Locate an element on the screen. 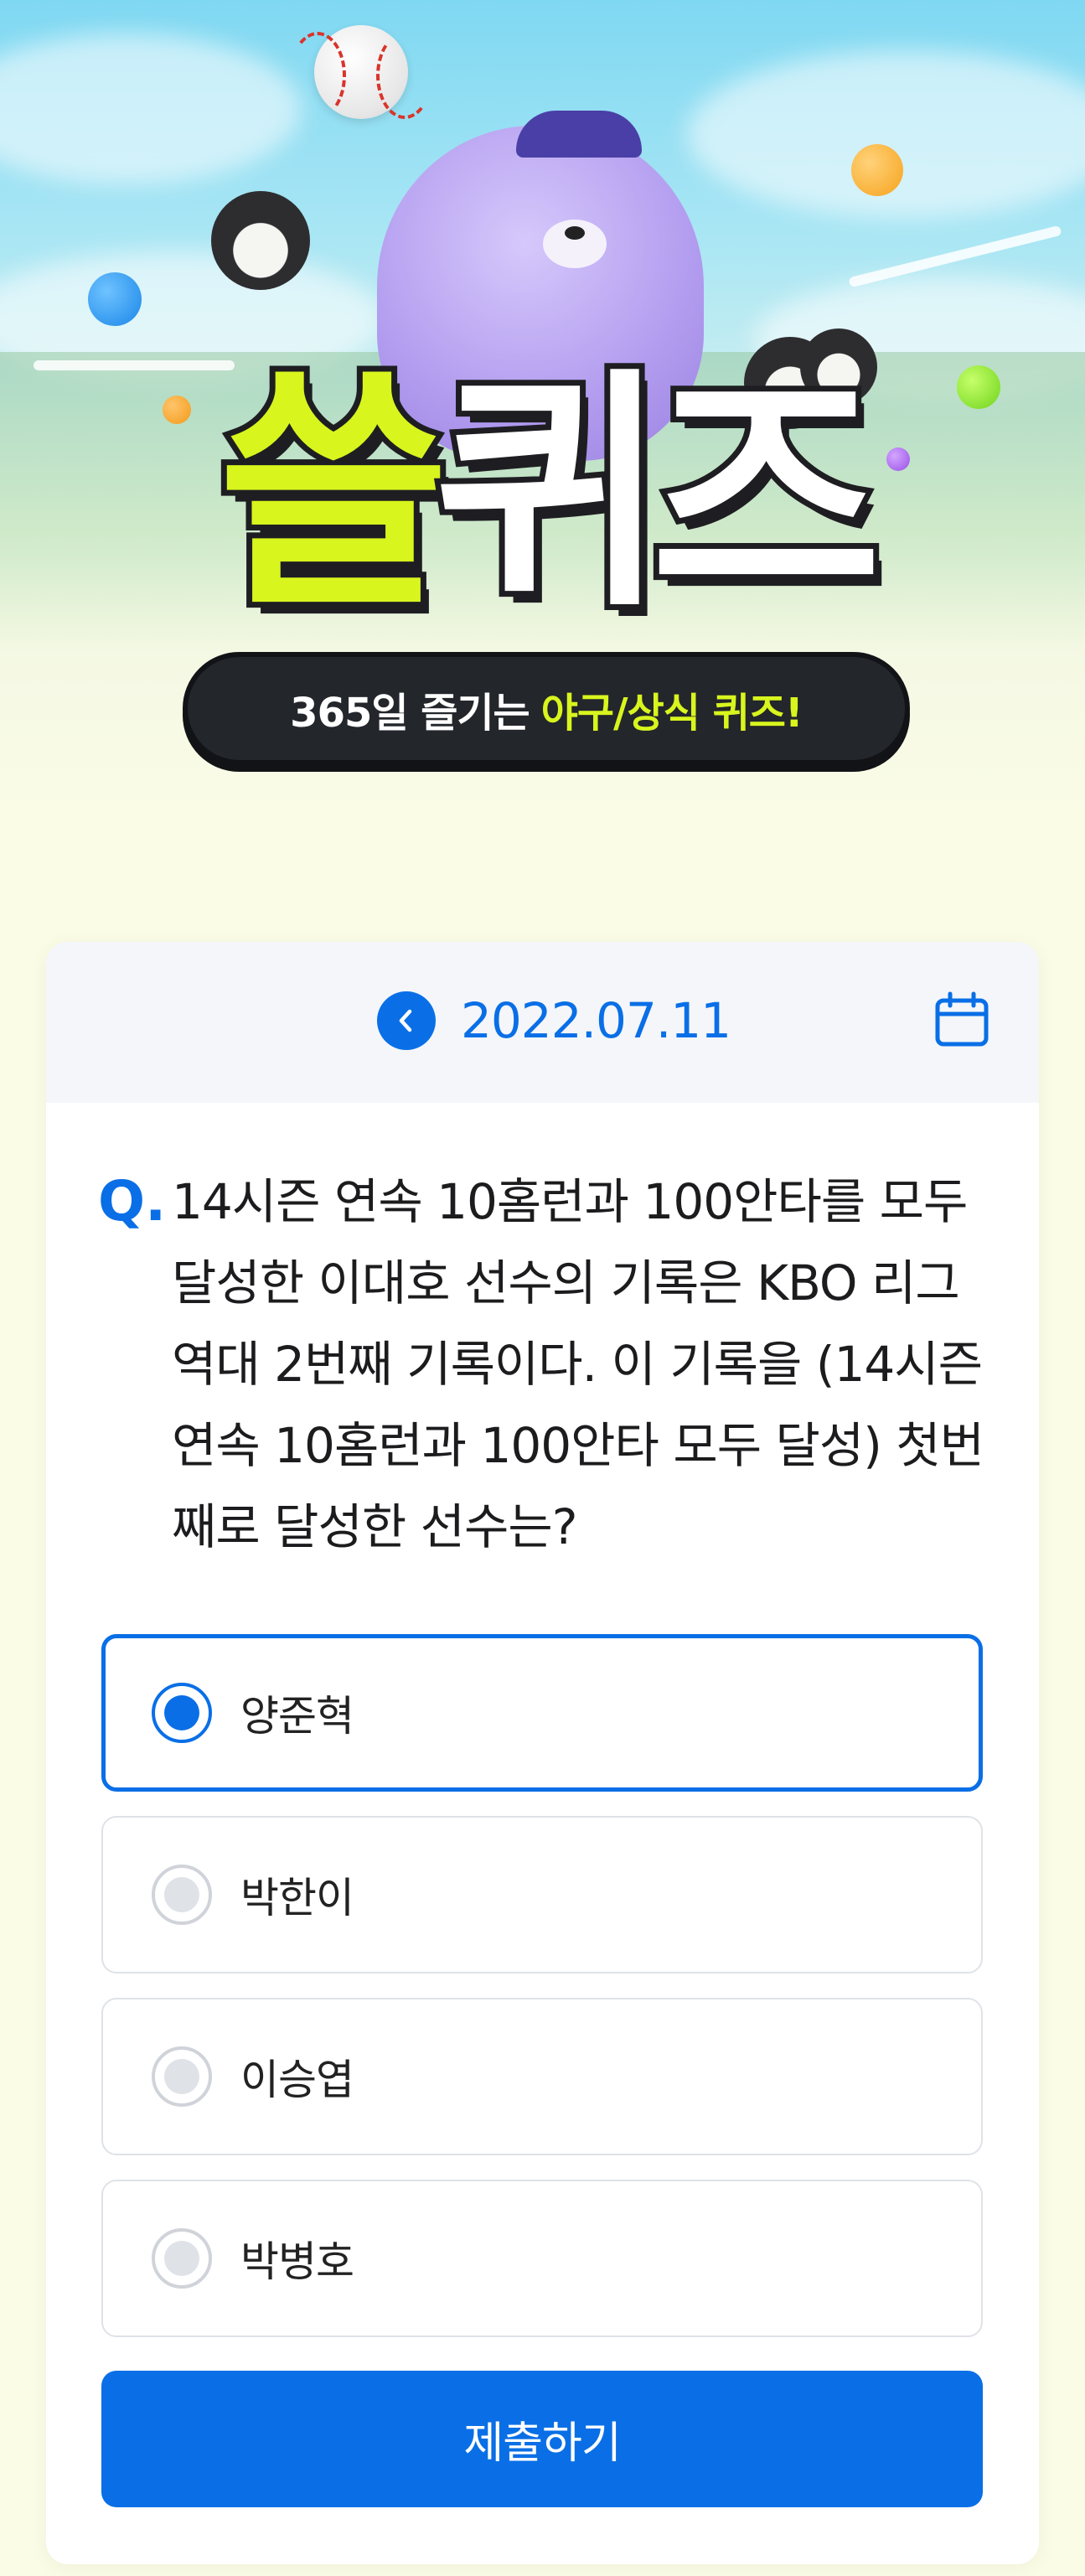 This screenshot has width=1085, height=2576. subtitle-highlight: 야구/상식 퀴즈! is located at coordinates (671, 713).